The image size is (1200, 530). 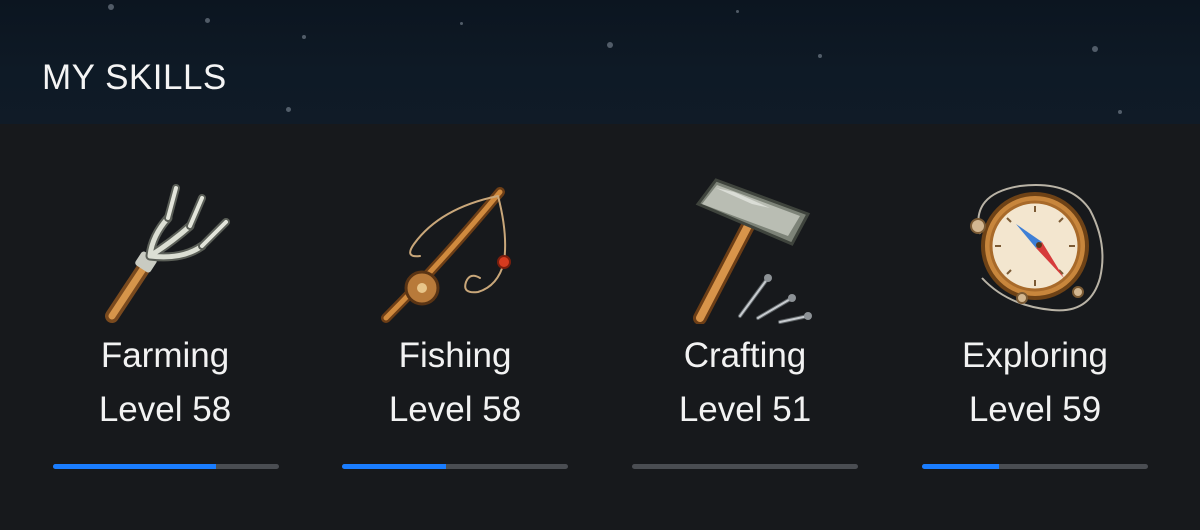 I want to click on skill-name: Exploring, so click(x=1035, y=355).